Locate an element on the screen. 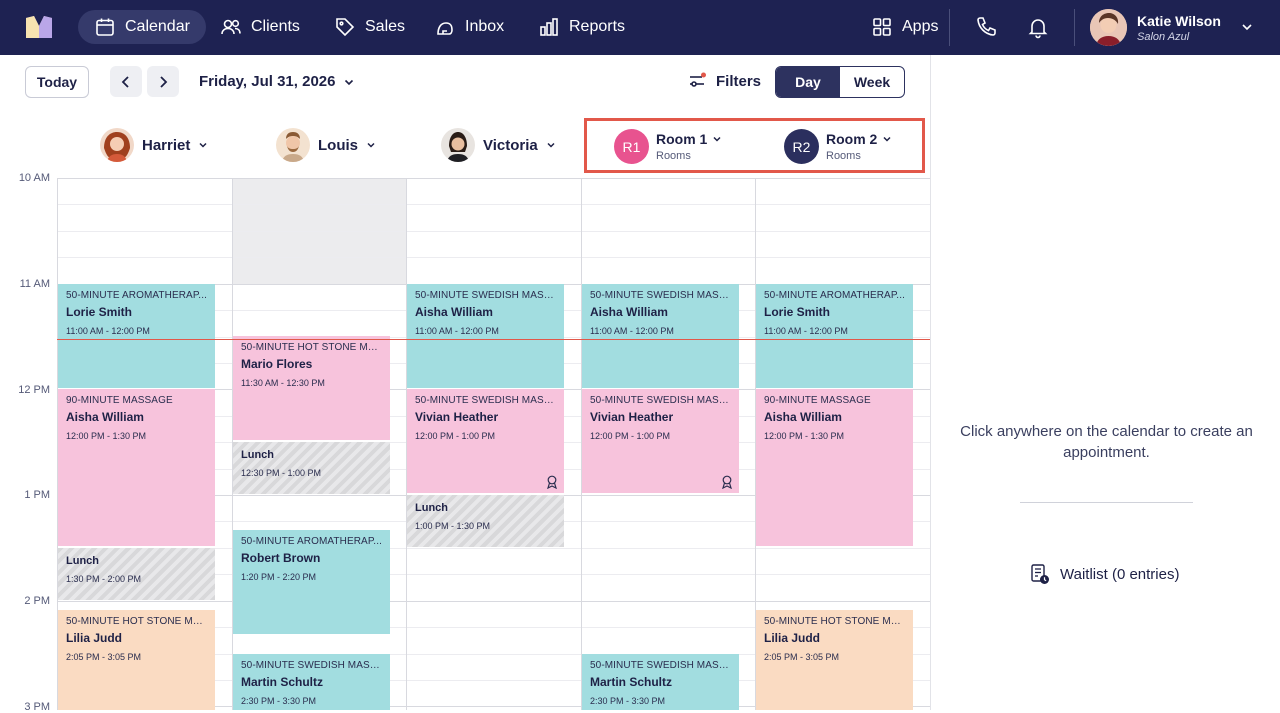 This screenshot has height=713, width=1280. notifications-button is located at coordinates (1038, 27).